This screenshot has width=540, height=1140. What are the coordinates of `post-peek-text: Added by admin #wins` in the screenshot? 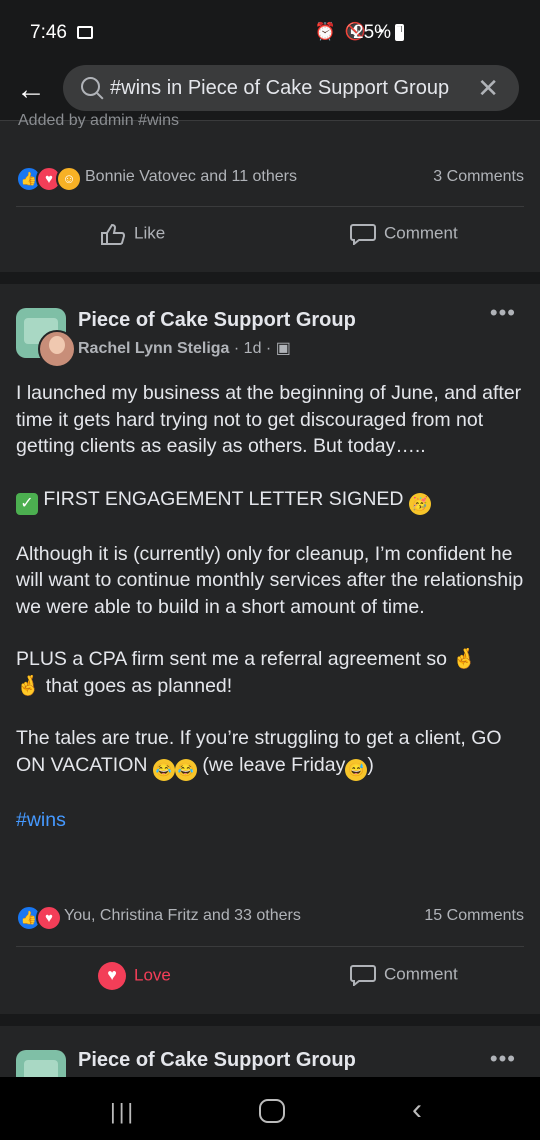 It's located at (98, 120).